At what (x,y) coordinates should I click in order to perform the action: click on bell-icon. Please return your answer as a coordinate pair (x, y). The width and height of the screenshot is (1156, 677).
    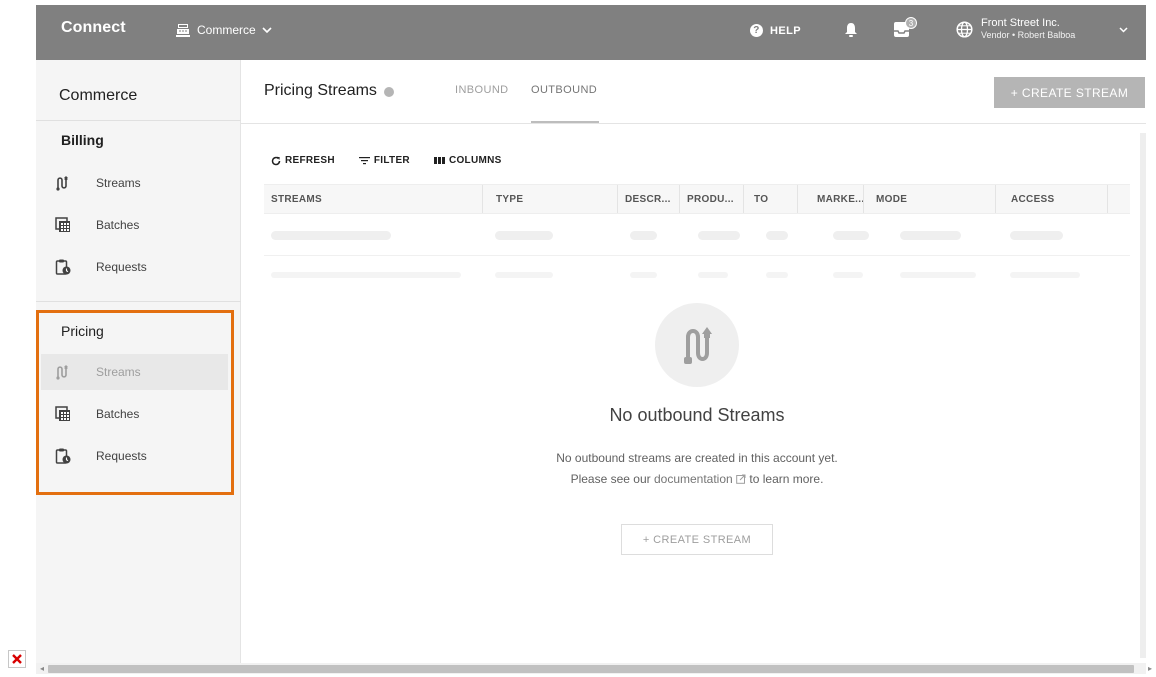
    Looking at the image, I should click on (851, 30).